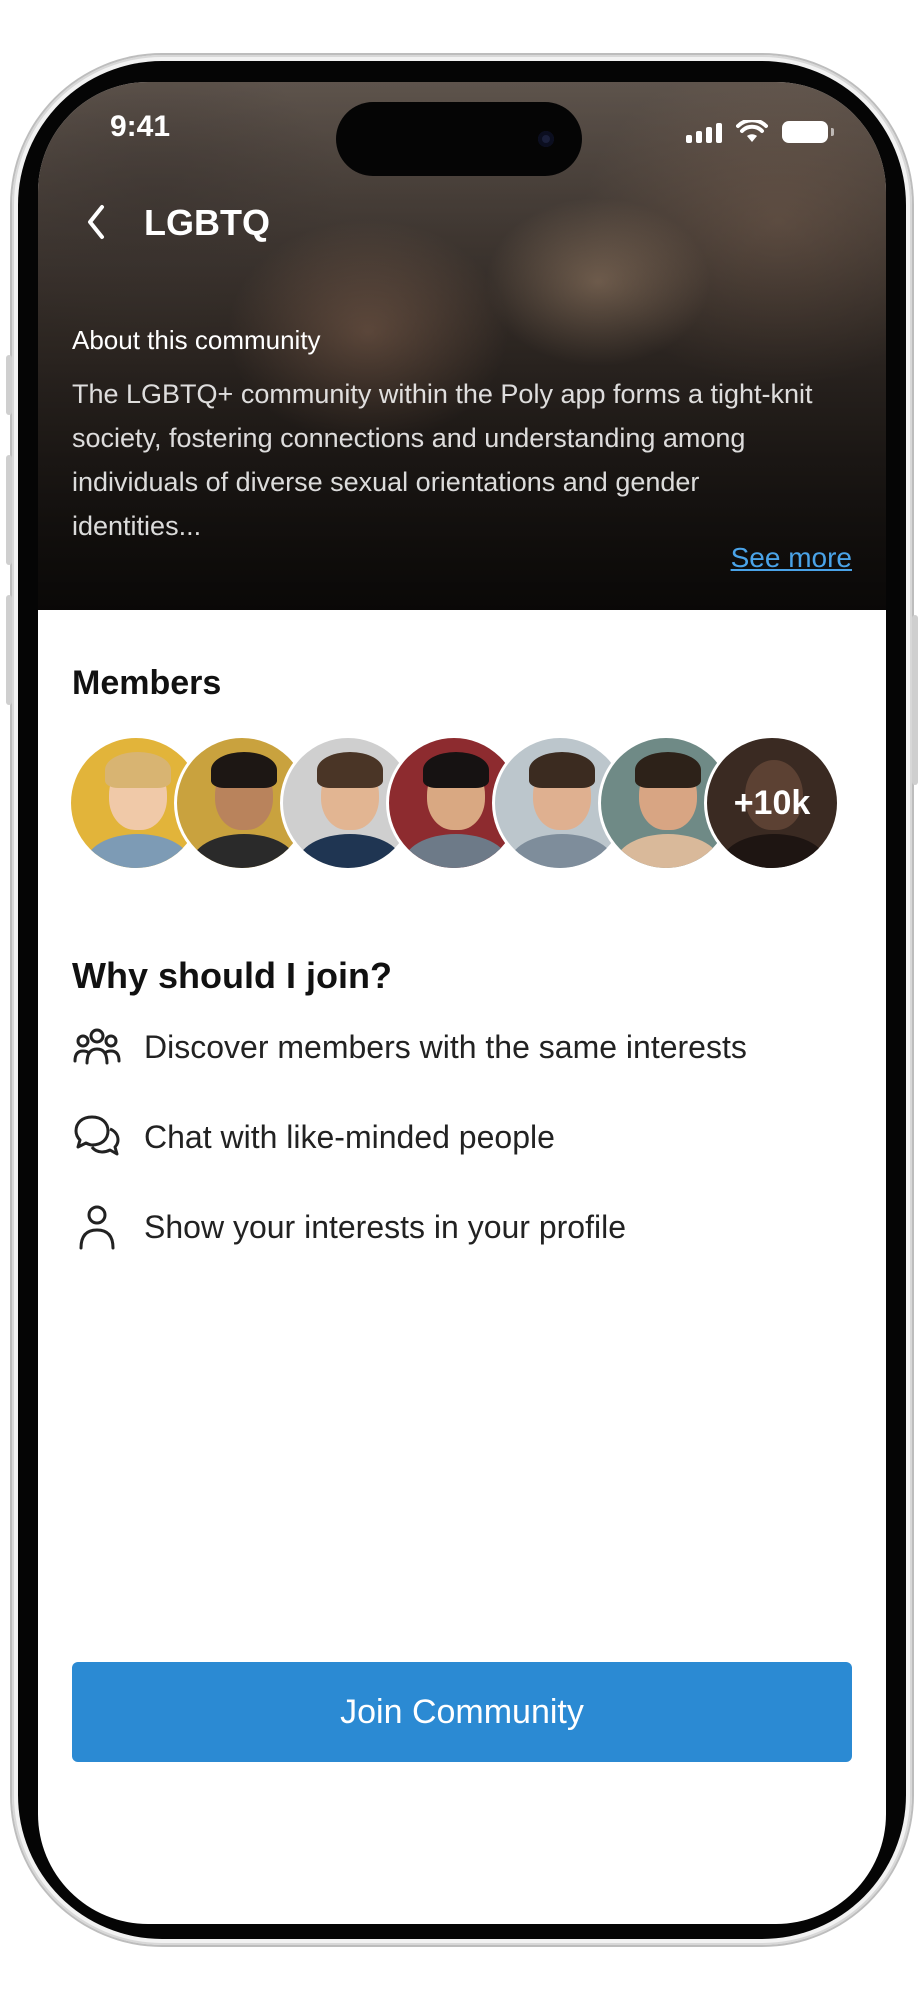  I want to click on phone-power-button, so click(915, 700).